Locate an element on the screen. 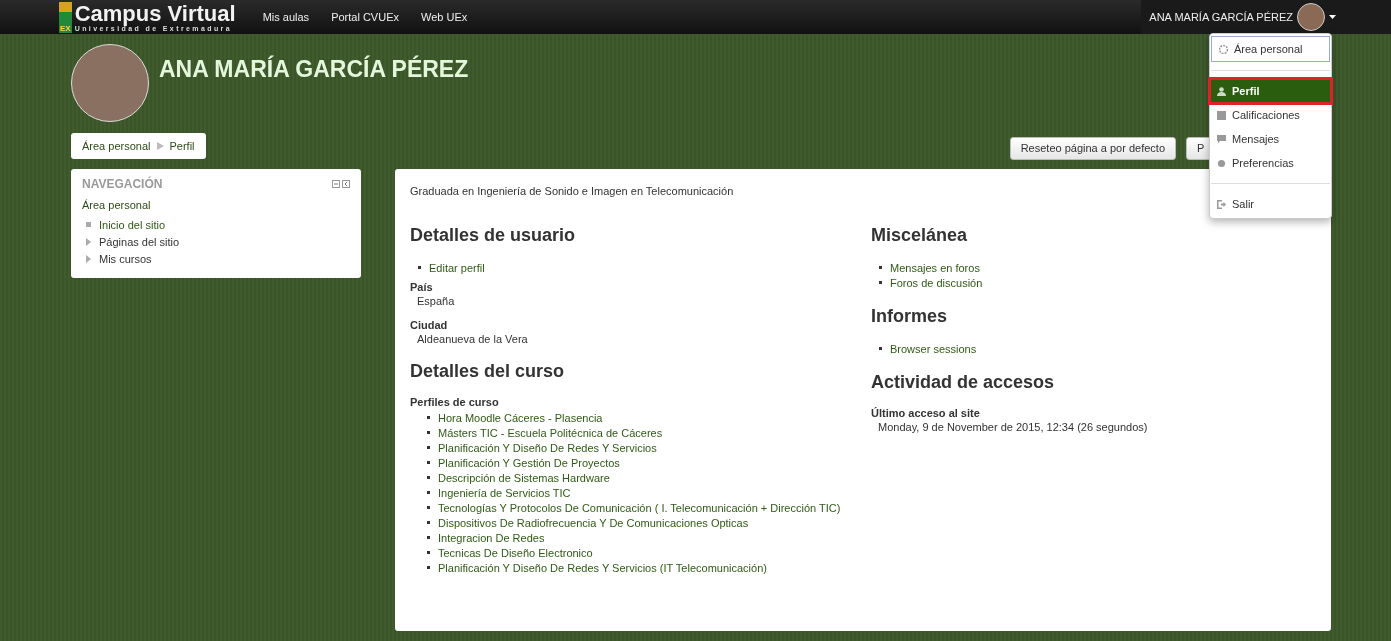  menu-item: Perfil is located at coordinates (1270, 91).